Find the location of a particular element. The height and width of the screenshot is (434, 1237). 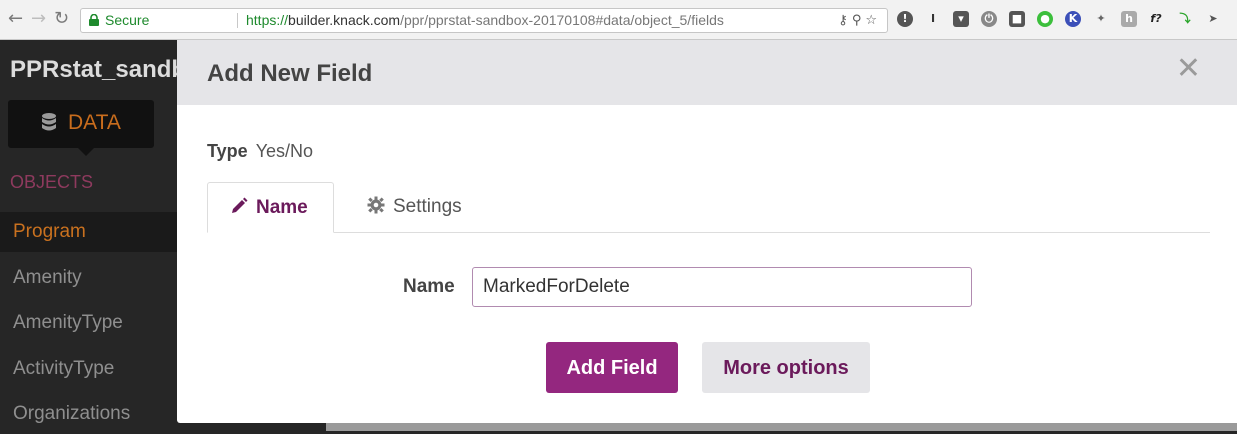

k-extension-icon: K is located at coordinates (1073, 19).